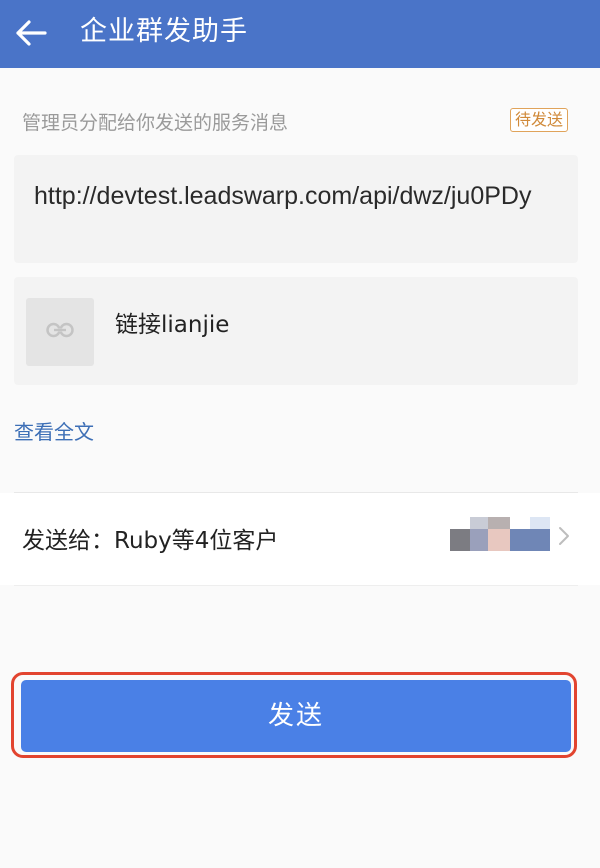  What do you see at coordinates (296, 716) in the screenshot?
I see `send-button: 发送` at bounding box center [296, 716].